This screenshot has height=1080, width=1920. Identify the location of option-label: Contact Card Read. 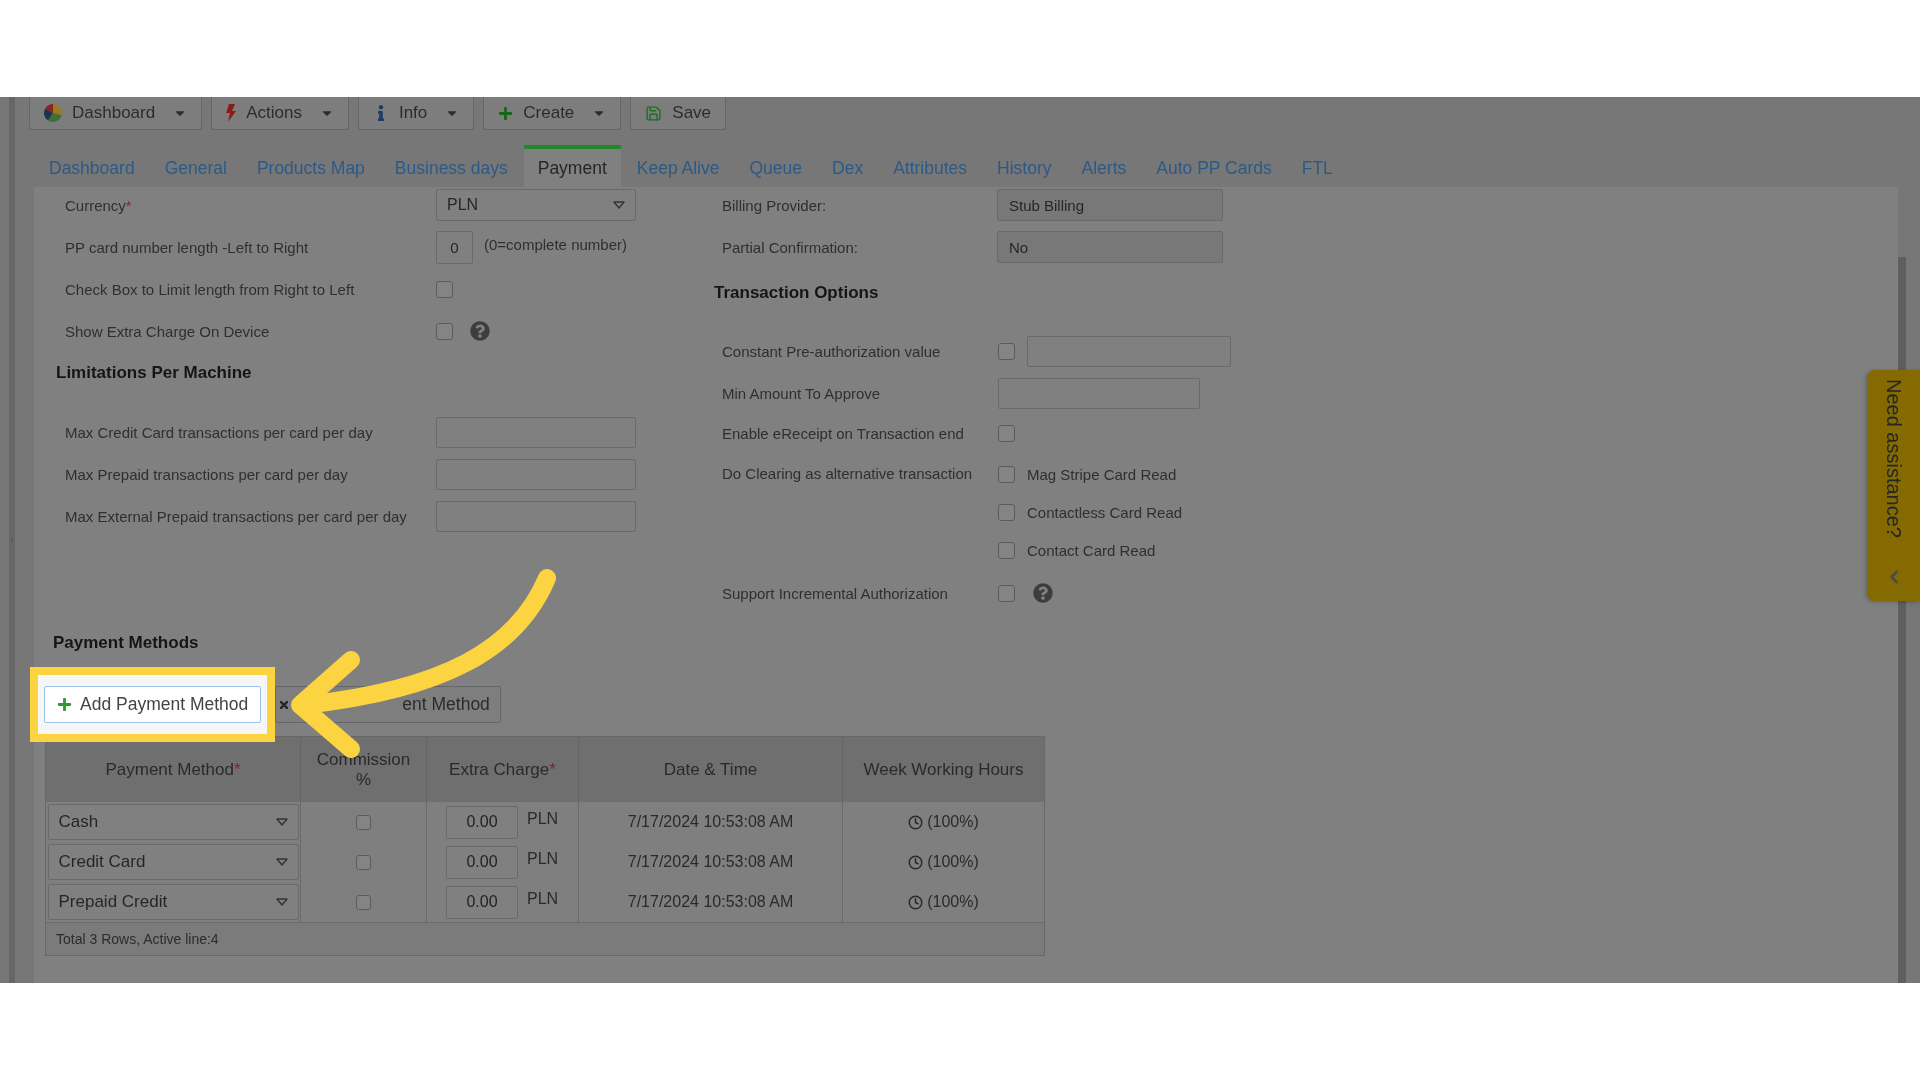
(1091, 550).